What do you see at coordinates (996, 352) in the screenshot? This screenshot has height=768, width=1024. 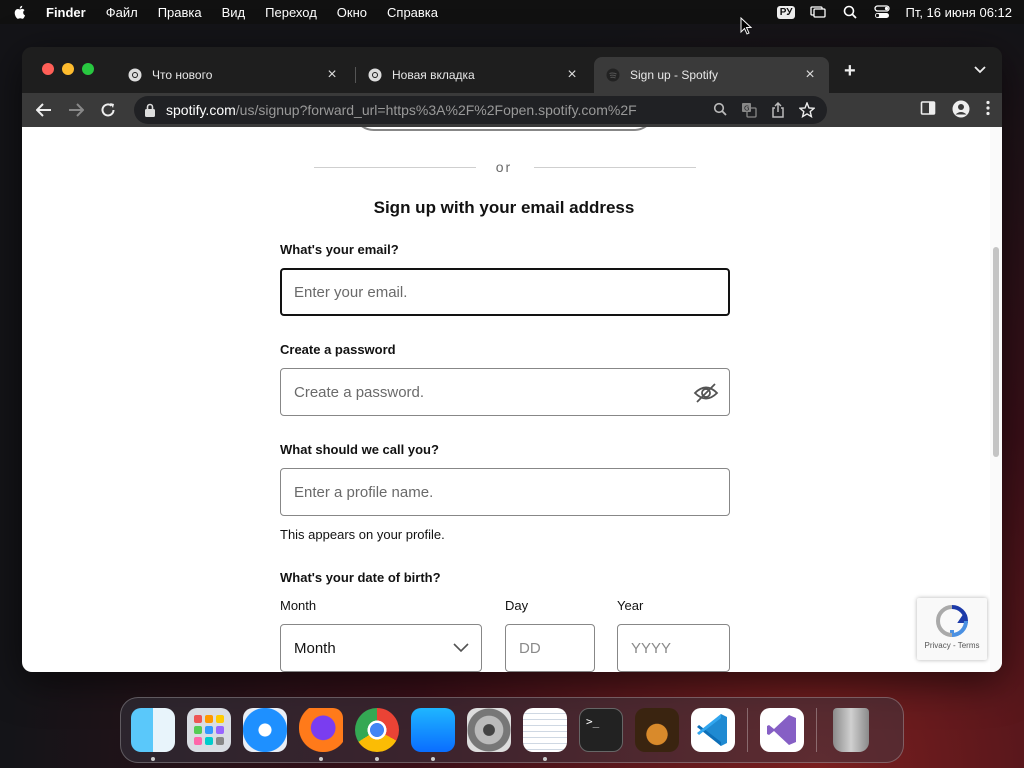 I see `scrollbar-thumb` at bounding box center [996, 352].